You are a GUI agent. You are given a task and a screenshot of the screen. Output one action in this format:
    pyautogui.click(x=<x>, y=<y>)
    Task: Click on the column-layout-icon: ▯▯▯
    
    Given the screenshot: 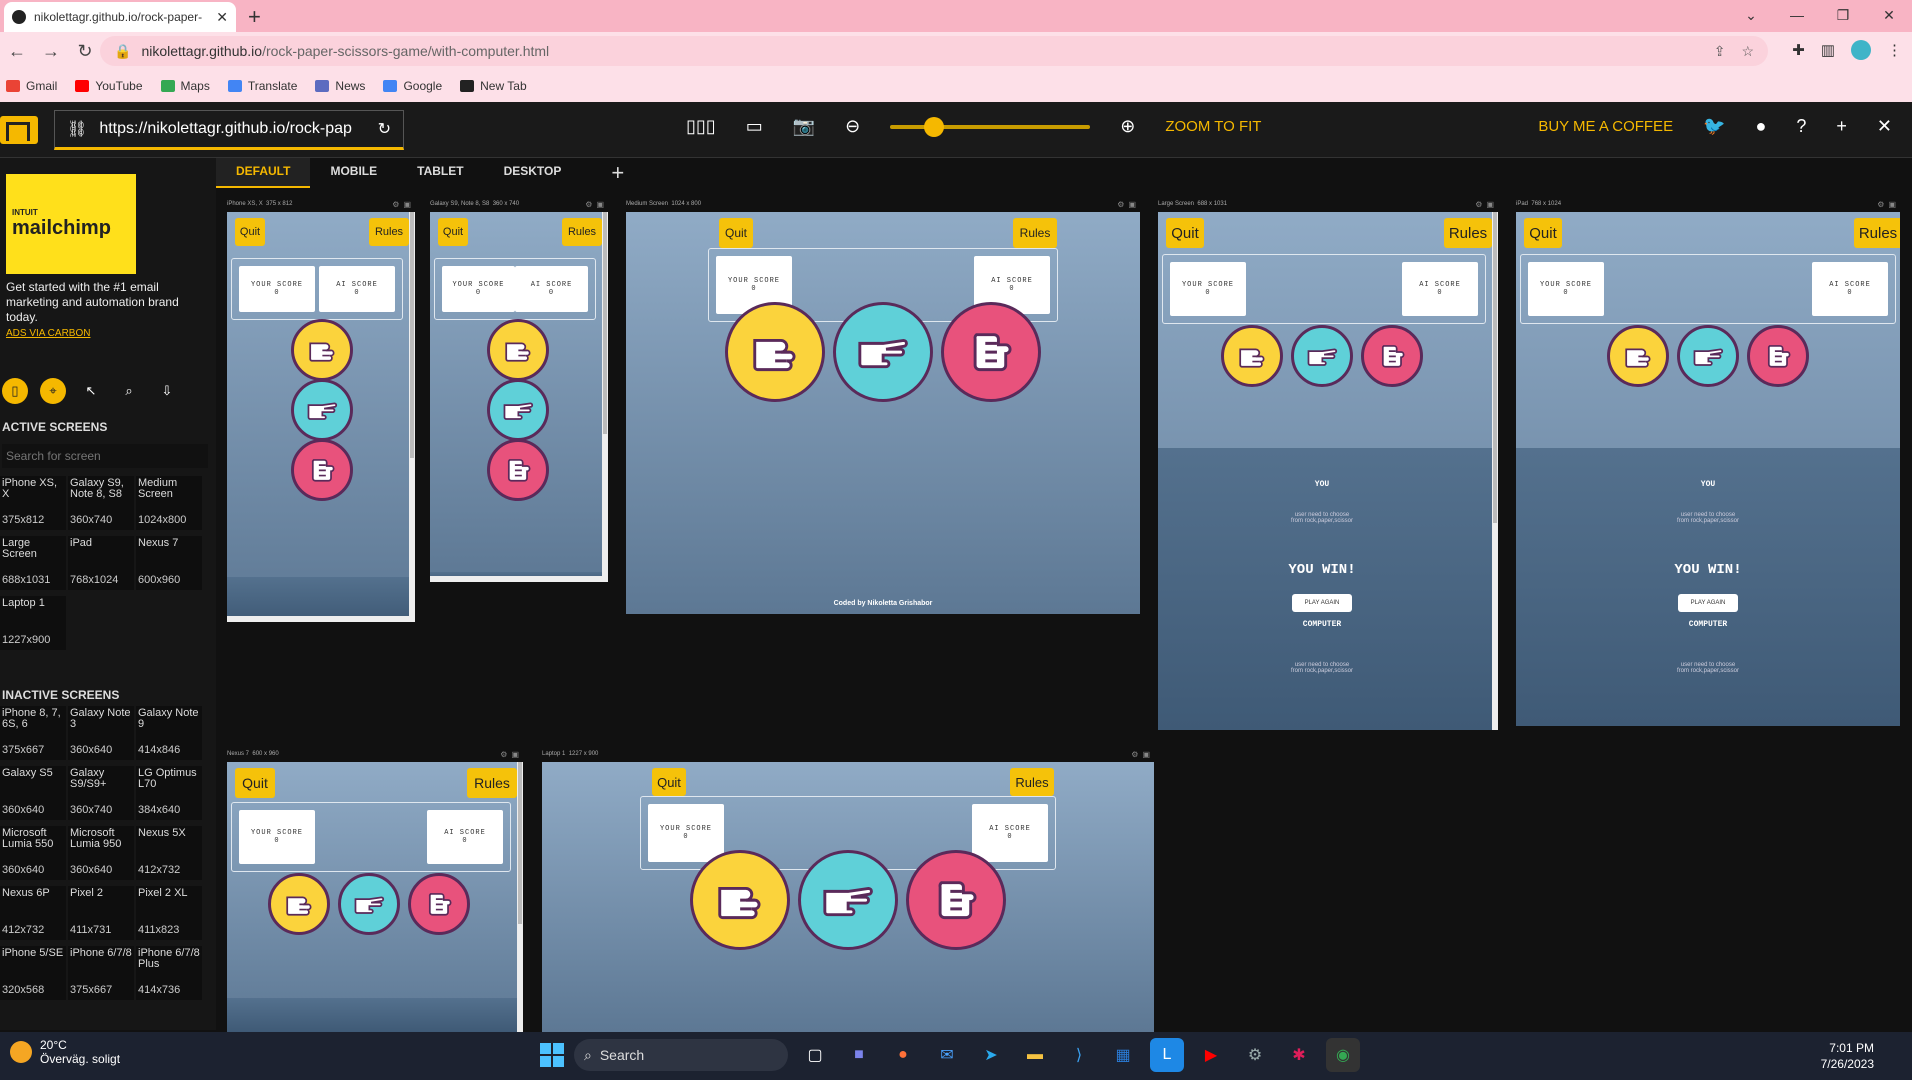 What is the action you would take?
    pyautogui.click(x=701, y=126)
    